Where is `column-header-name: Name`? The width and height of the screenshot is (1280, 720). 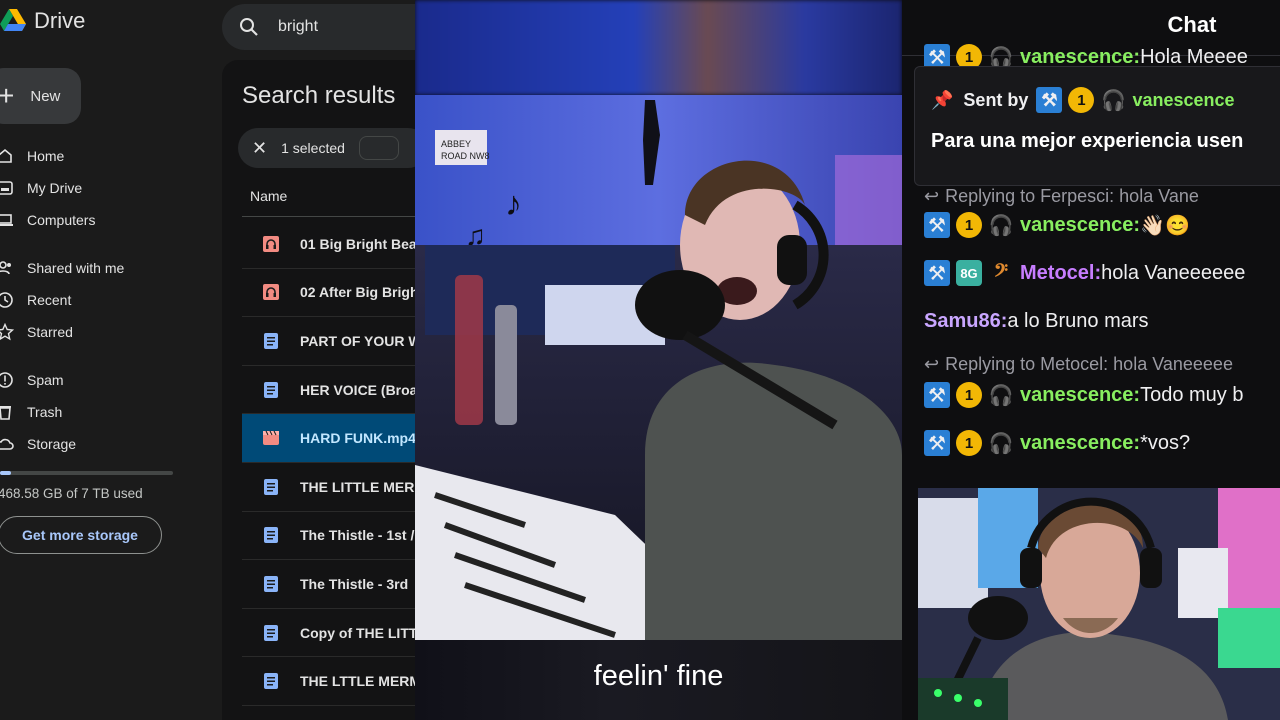
column-header-name: Name is located at coordinates (268, 196).